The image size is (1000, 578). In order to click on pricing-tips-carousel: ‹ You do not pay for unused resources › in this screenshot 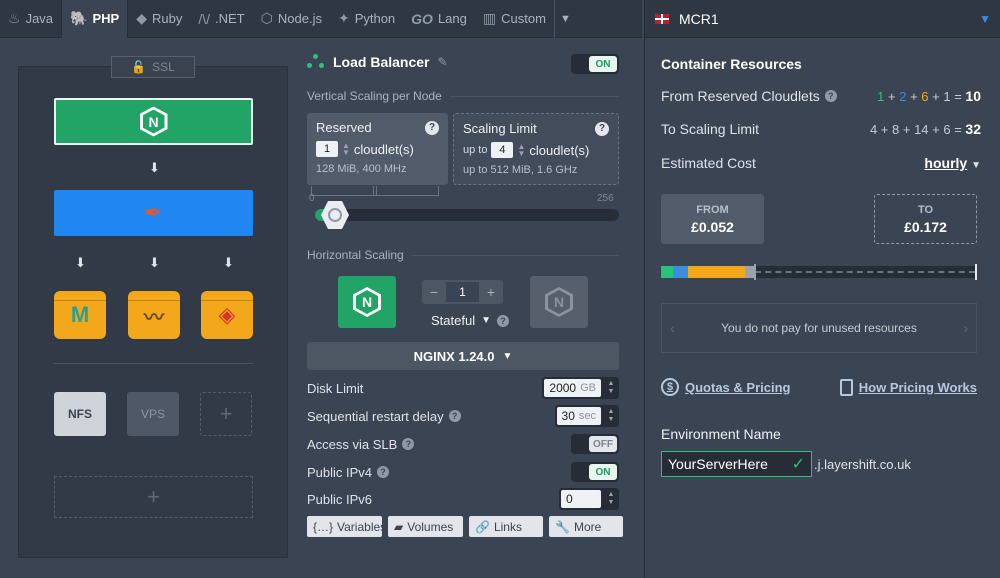, I will do `click(819, 328)`.